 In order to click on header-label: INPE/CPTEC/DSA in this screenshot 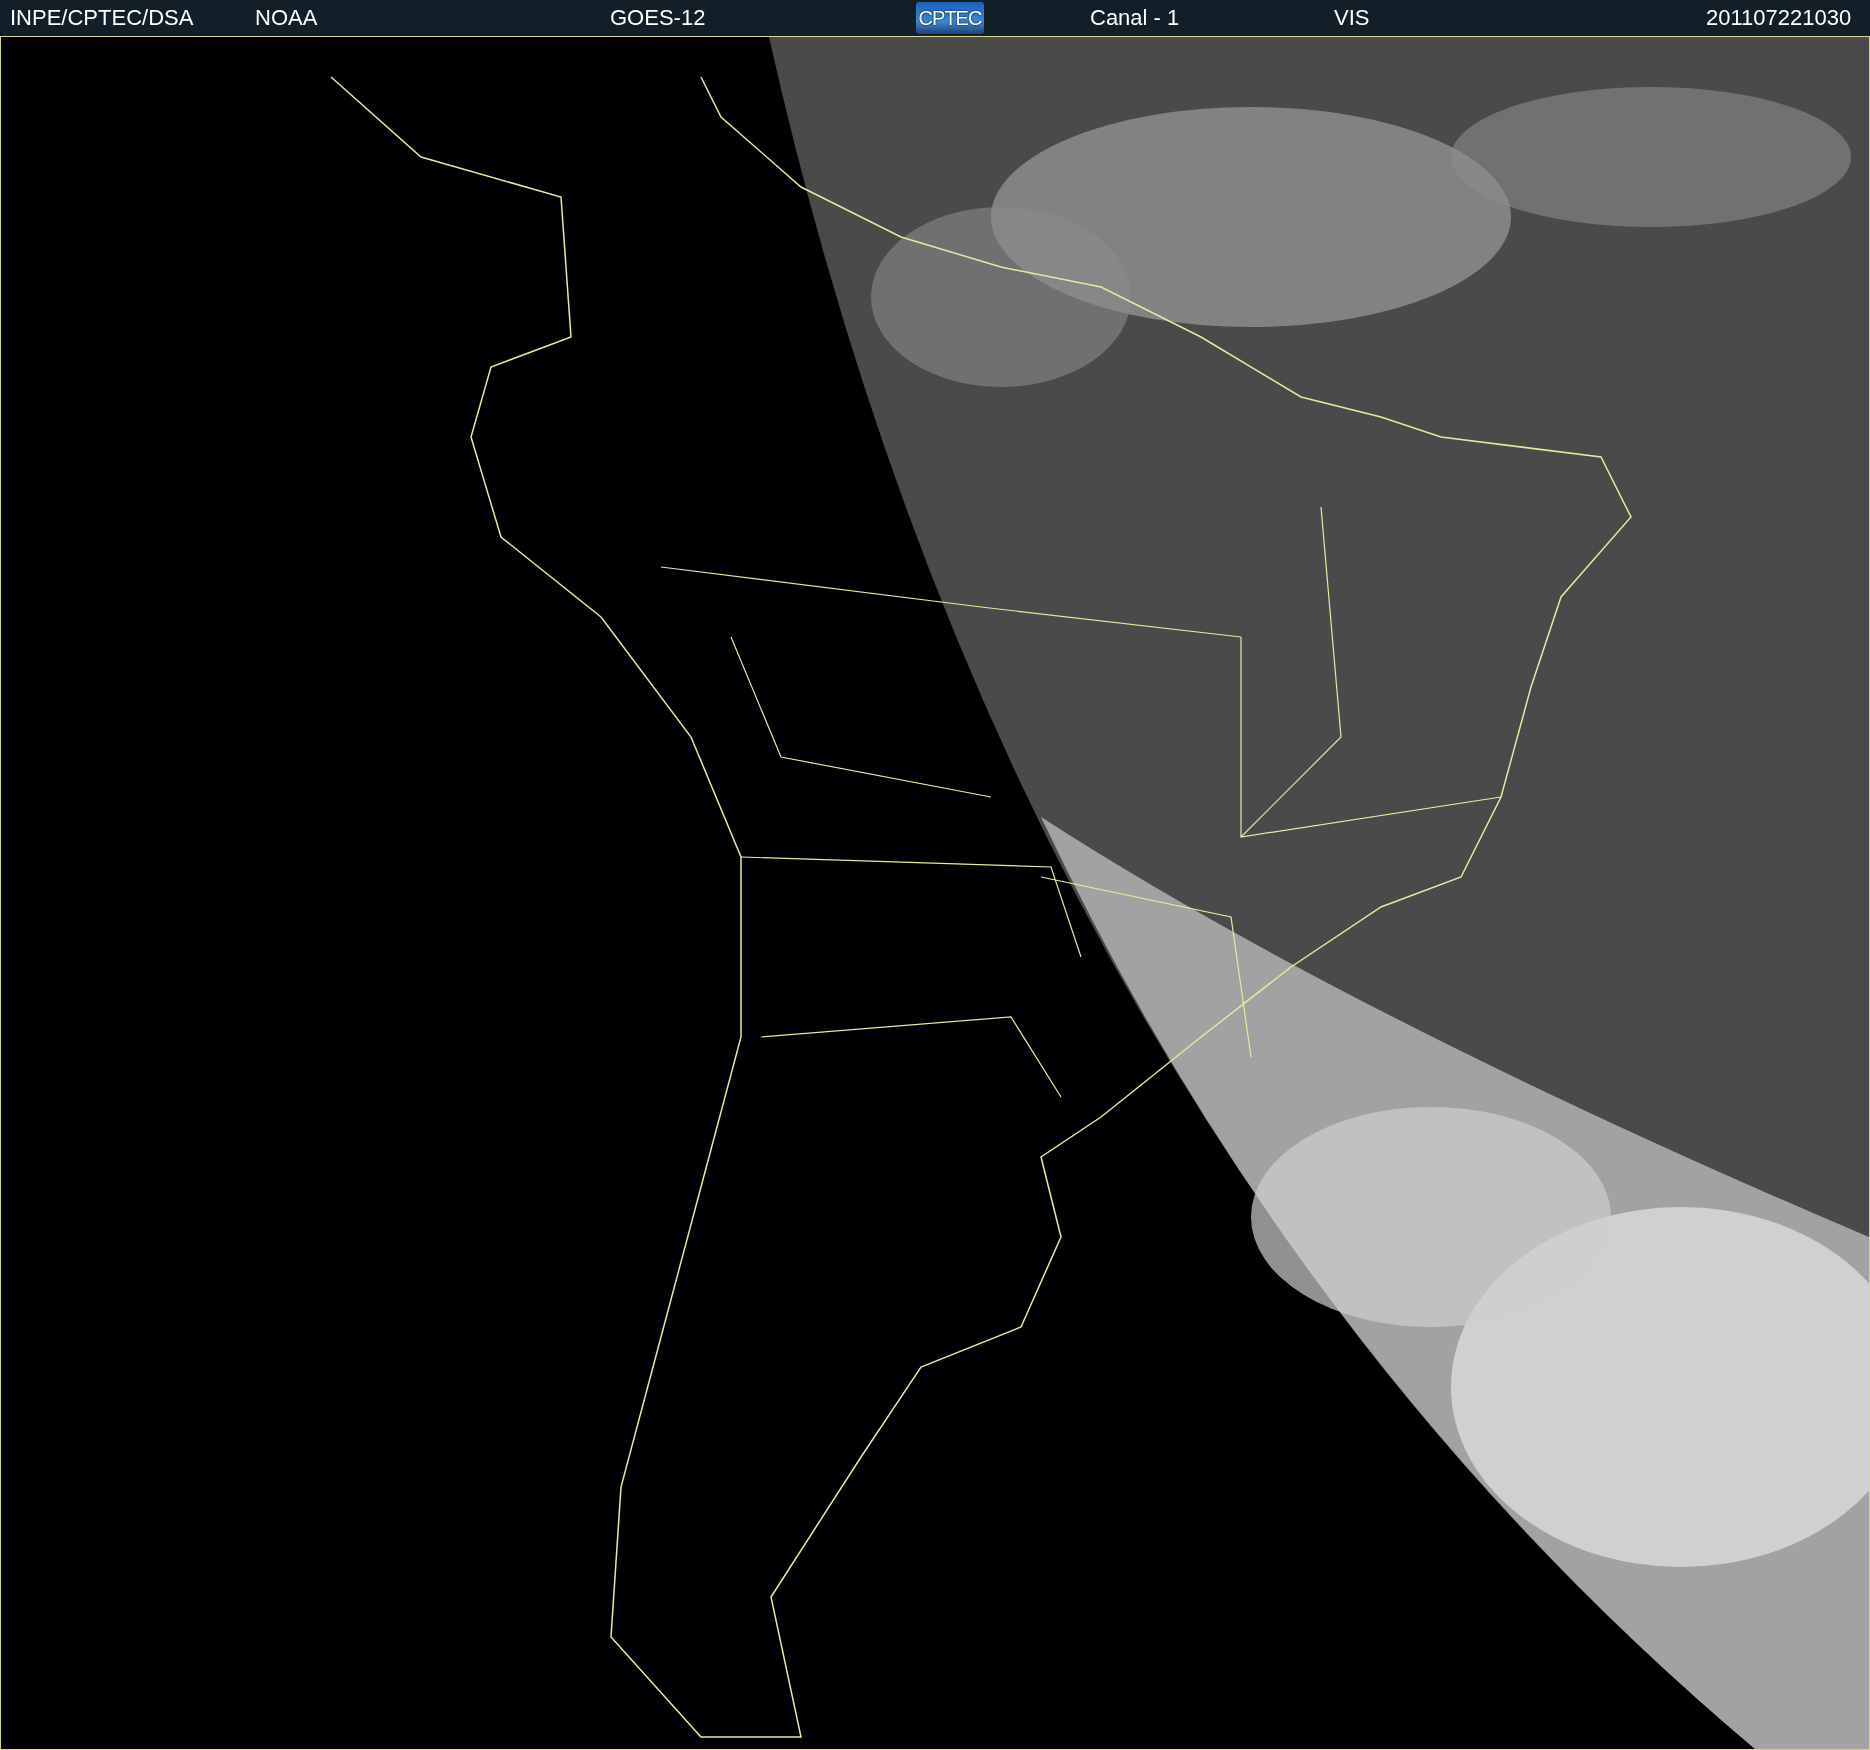, I will do `click(102, 18)`.